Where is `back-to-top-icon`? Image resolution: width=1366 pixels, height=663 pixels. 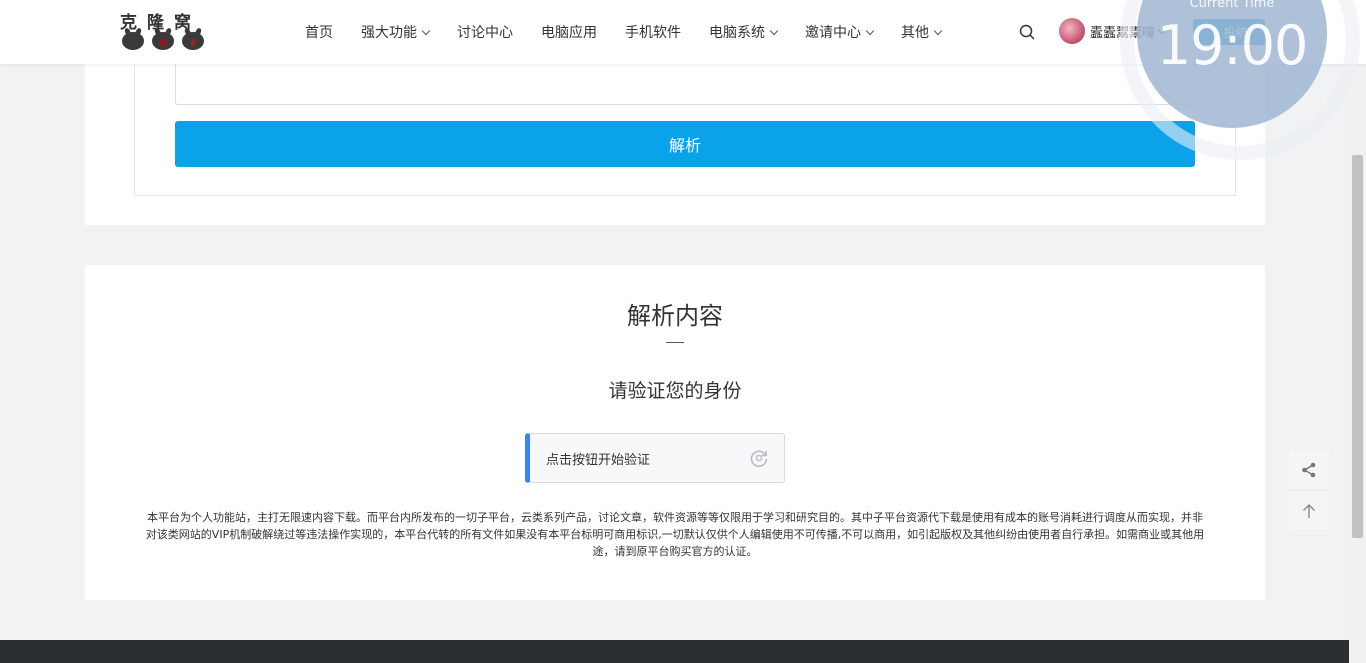
back-to-top-icon is located at coordinates (1309, 510).